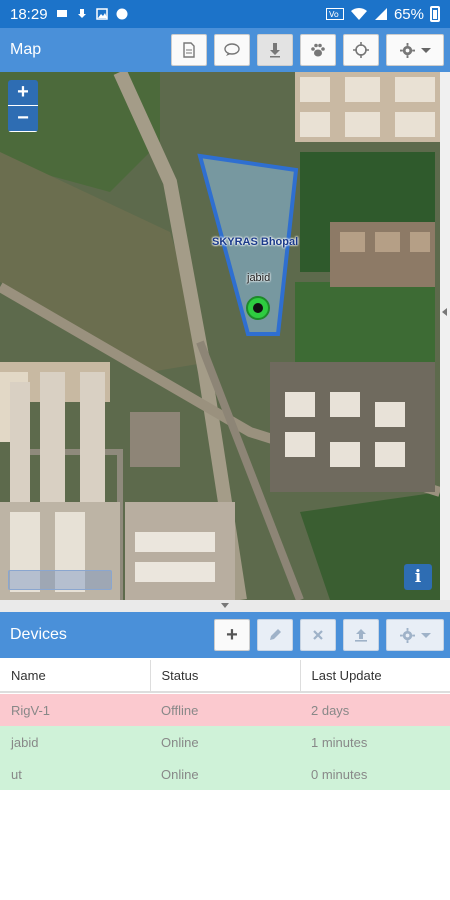 The width and height of the screenshot is (450, 900). I want to click on close-icon, so click(318, 635).